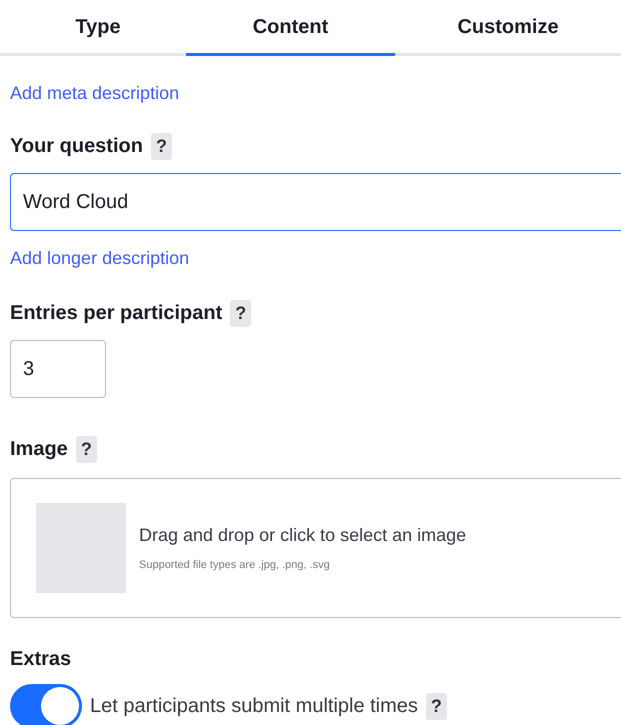  What do you see at coordinates (39, 449) in the screenshot?
I see `image-label: Image` at bounding box center [39, 449].